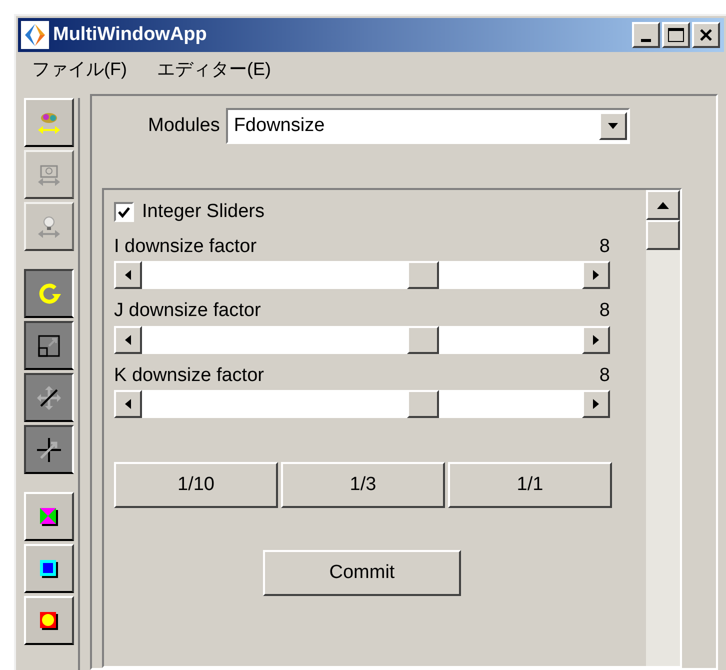  I want to click on caret-icon, so click(613, 126).